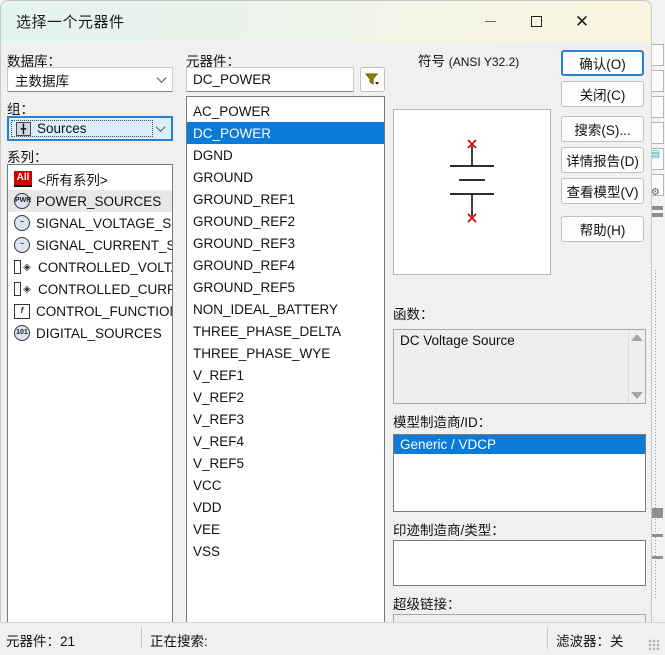 This screenshot has height=655, width=665. I want to click on group-combobox: ╋ Sources, so click(90, 128).